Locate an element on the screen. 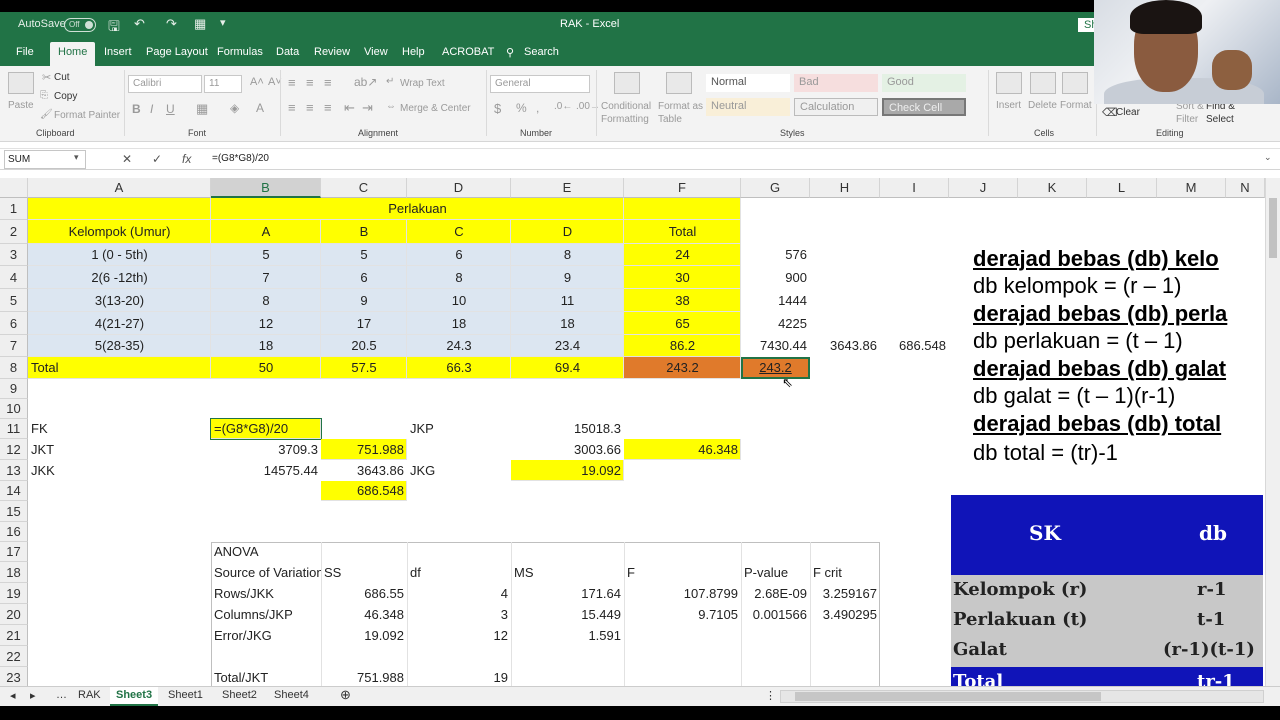 The height and width of the screenshot is (720, 1280). format-as-table-icon is located at coordinates (679, 83).